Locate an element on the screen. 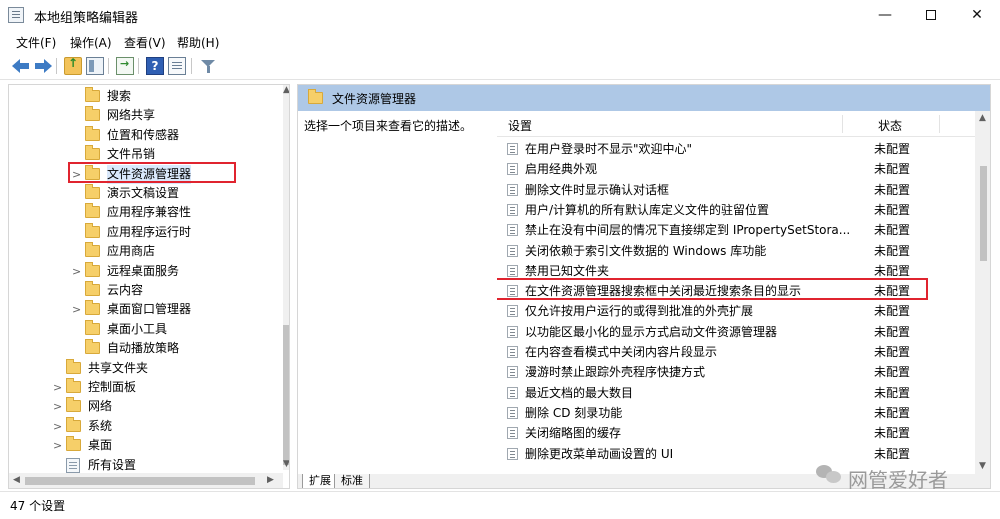  status-text: 47 个设置 is located at coordinates (38, 506).